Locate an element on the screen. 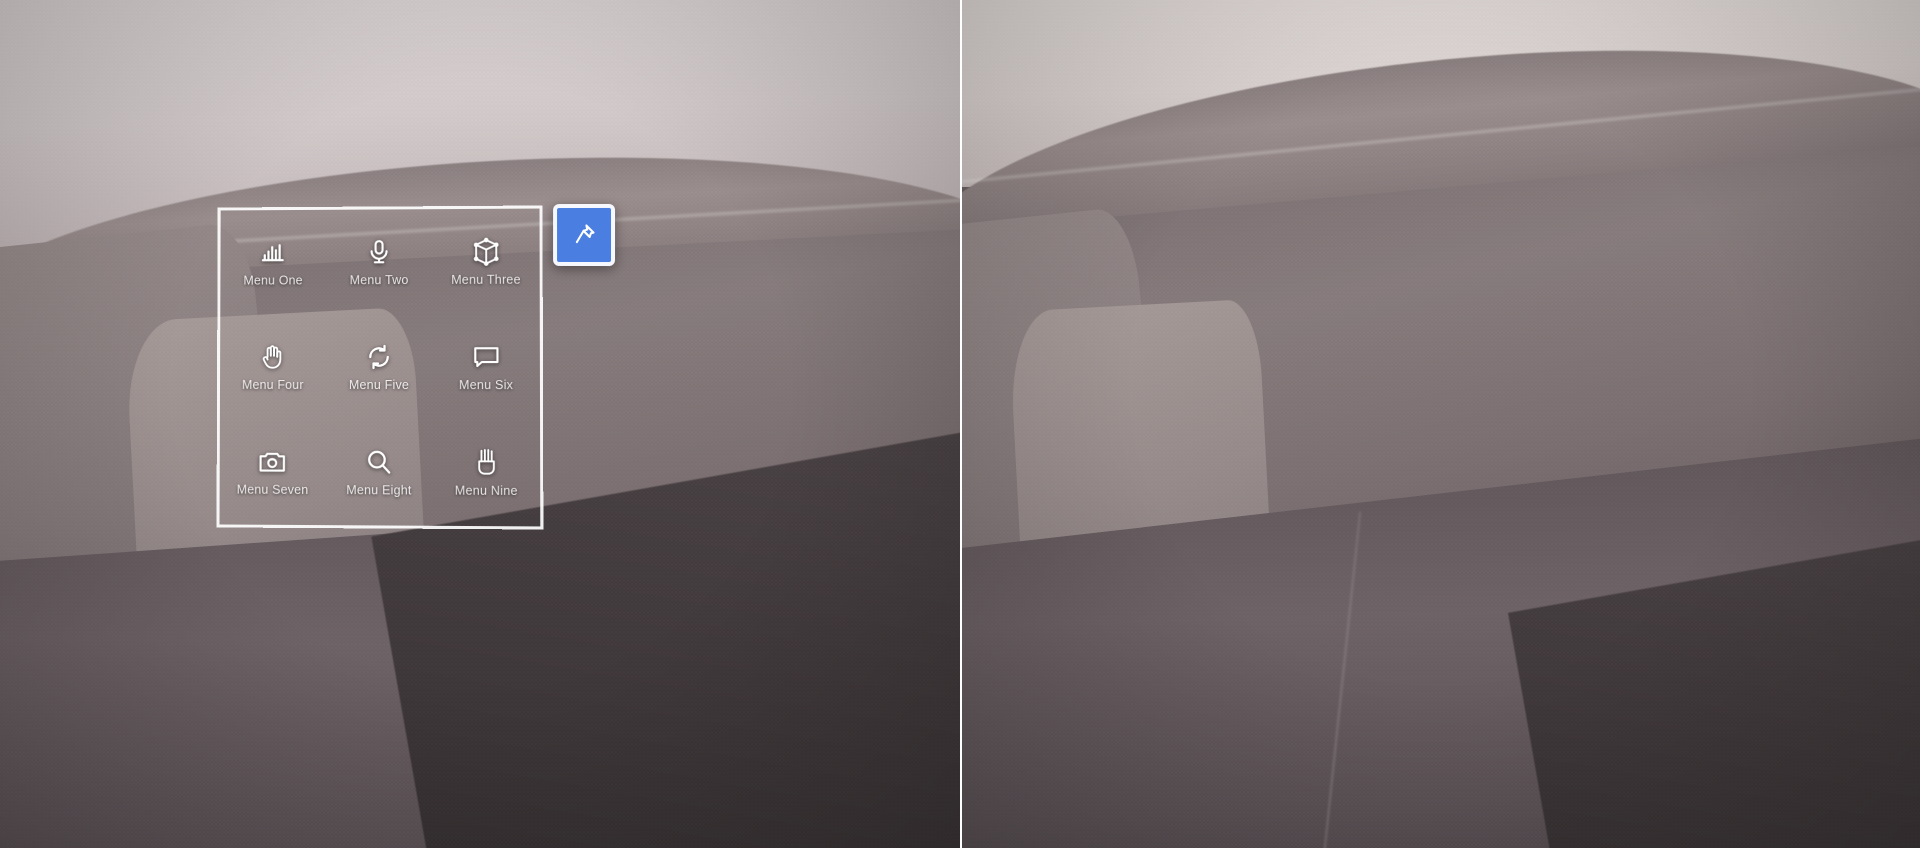  menu-item-label: Menu Three is located at coordinates (486, 279).